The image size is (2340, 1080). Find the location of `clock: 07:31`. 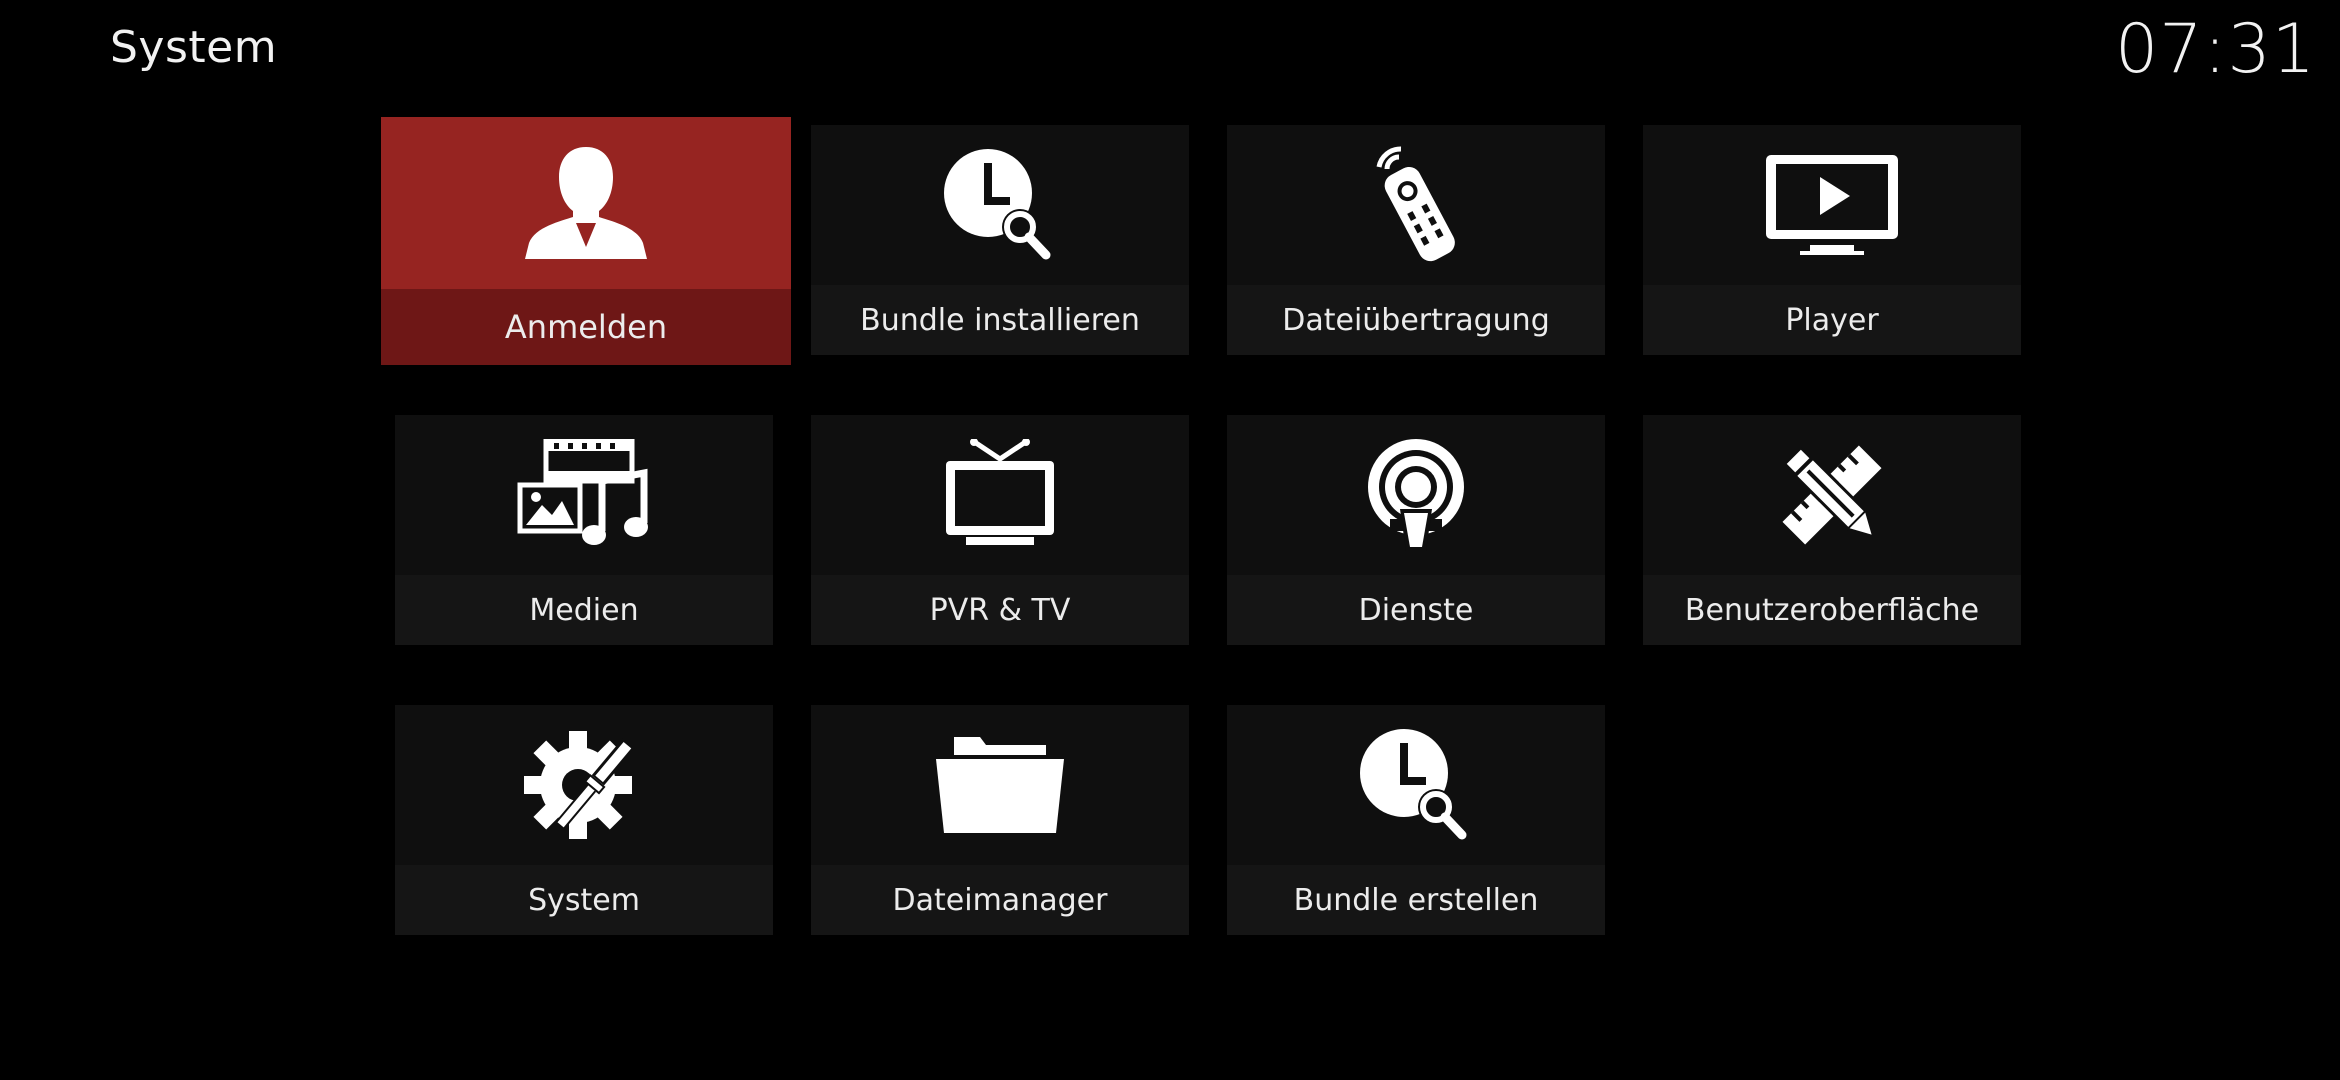

clock: 07:31 is located at coordinates (2215, 49).